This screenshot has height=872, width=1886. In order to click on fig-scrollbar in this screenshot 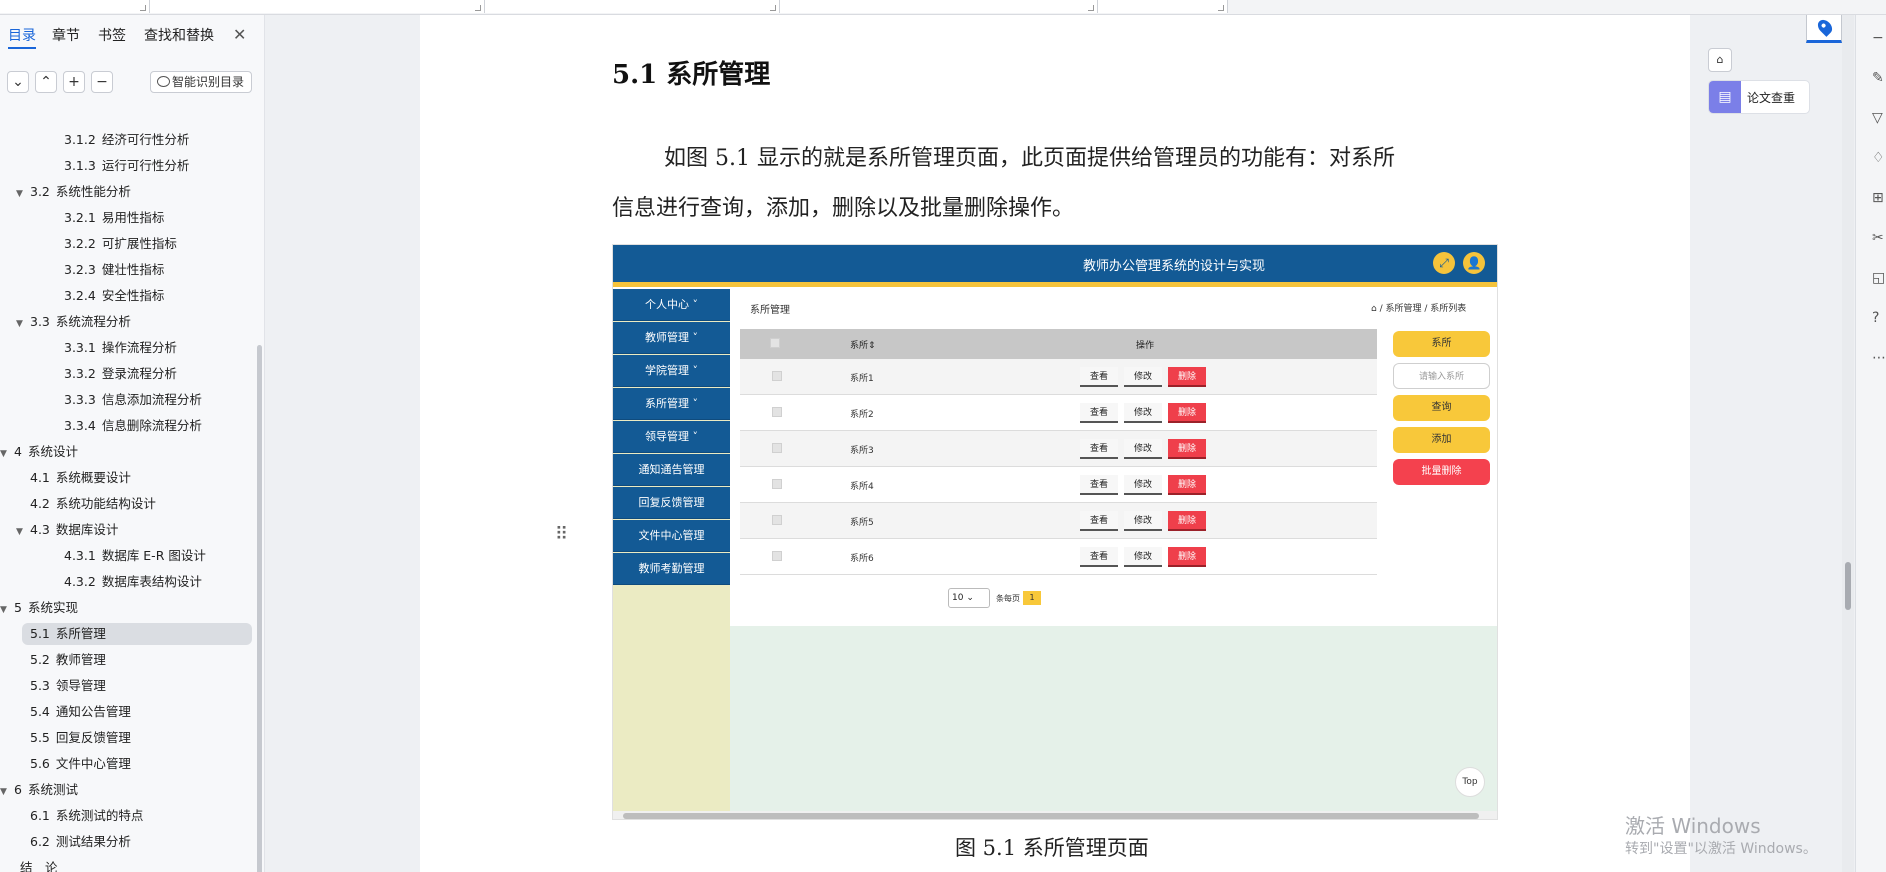, I will do `click(1055, 815)`.